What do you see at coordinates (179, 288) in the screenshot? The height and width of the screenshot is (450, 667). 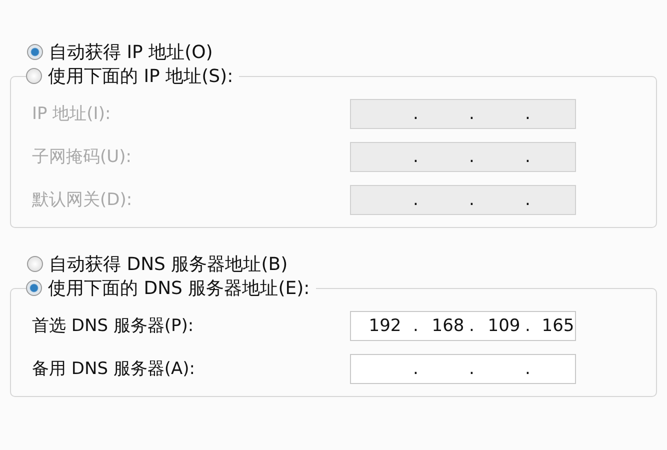 I see `radio-label: 使用下面的 DNS 服务器地址(E):` at bounding box center [179, 288].